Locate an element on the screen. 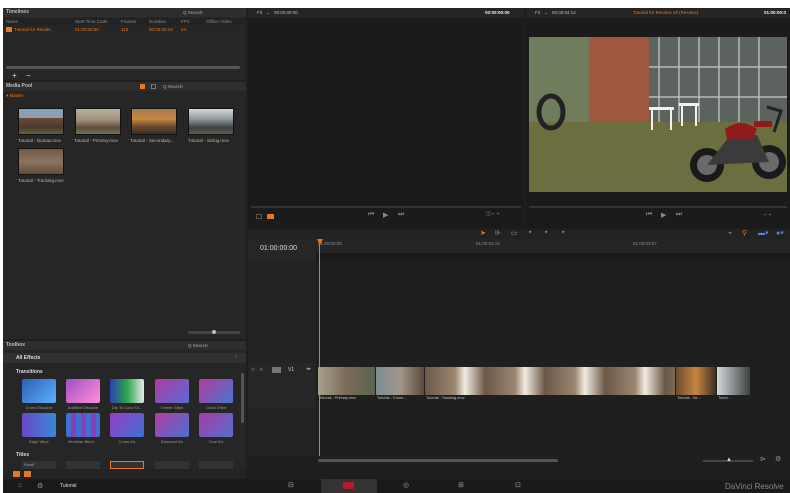  blade-tool-icon: ▭ is located at coordinates (514, 233).